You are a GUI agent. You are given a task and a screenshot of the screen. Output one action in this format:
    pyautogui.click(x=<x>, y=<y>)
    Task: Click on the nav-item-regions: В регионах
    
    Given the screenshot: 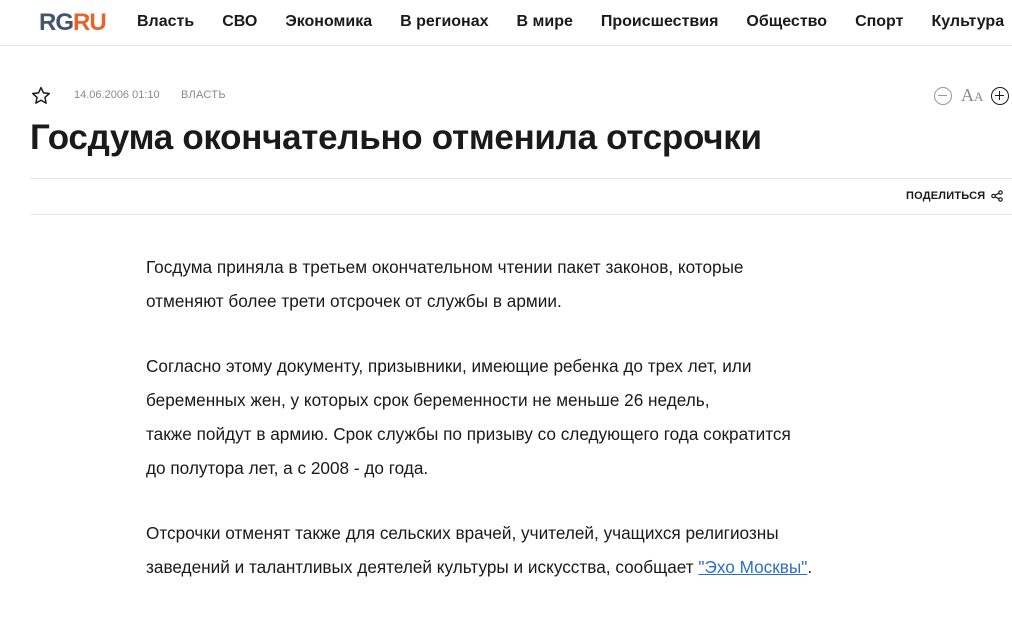 What is the action you would take?
    pyautogui.click(x=444, y=22)
    